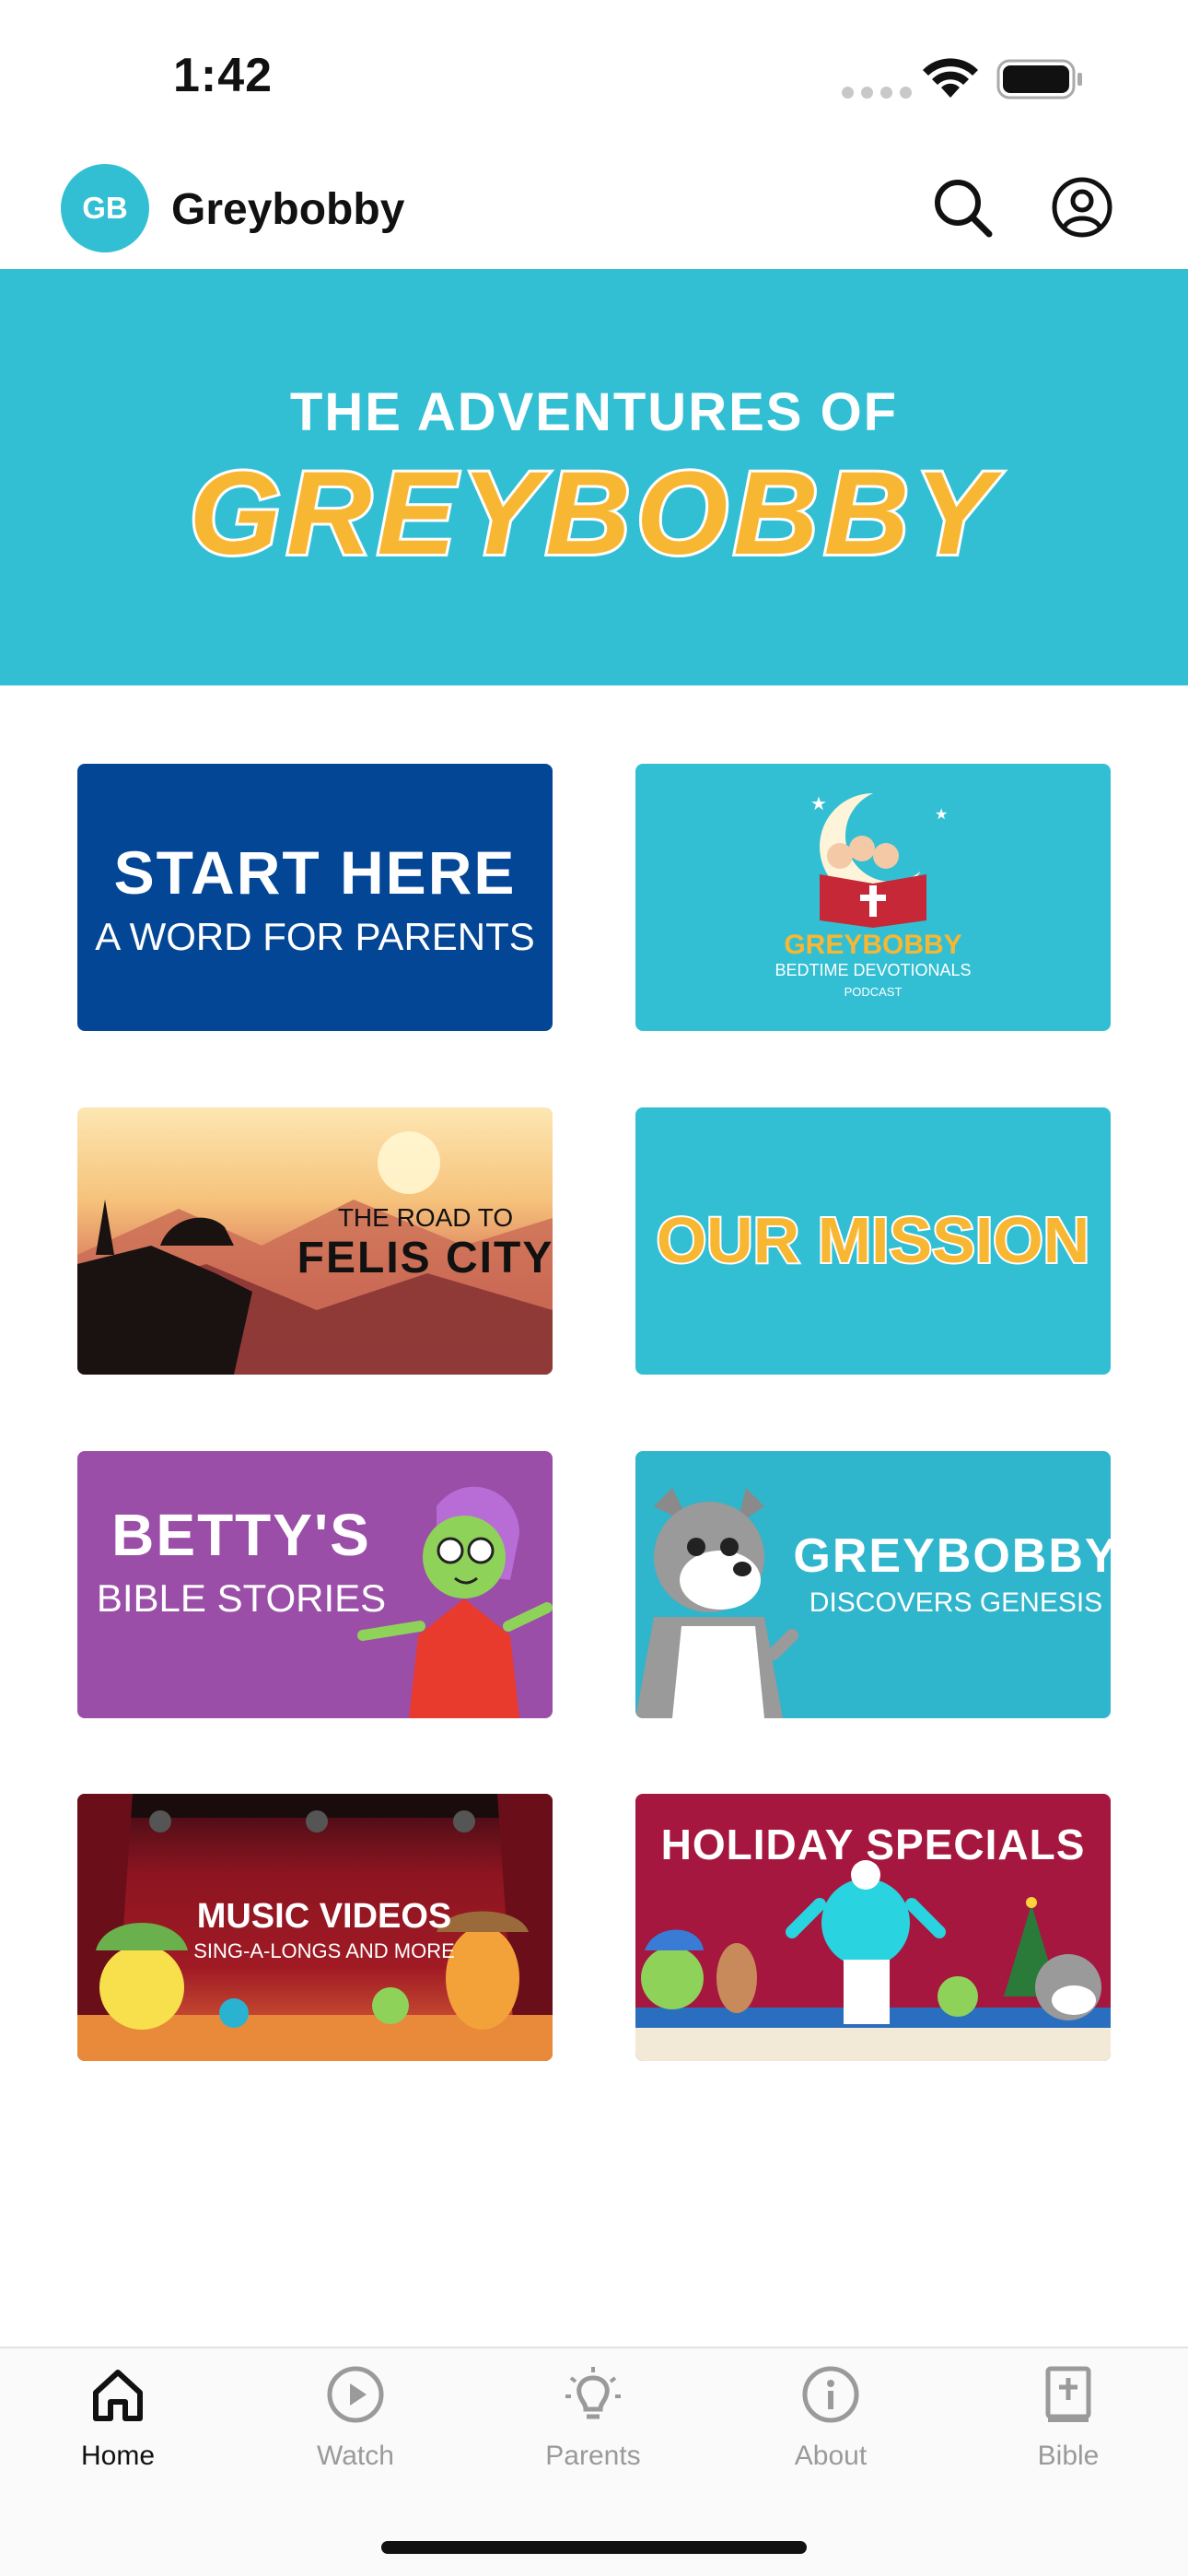 This screenshot has width=1188, height=2576. Describe the element at coordinates (873, 1844) in the screenshot. I see `tile-title: HOLIDAY SPECIALS` at that location.